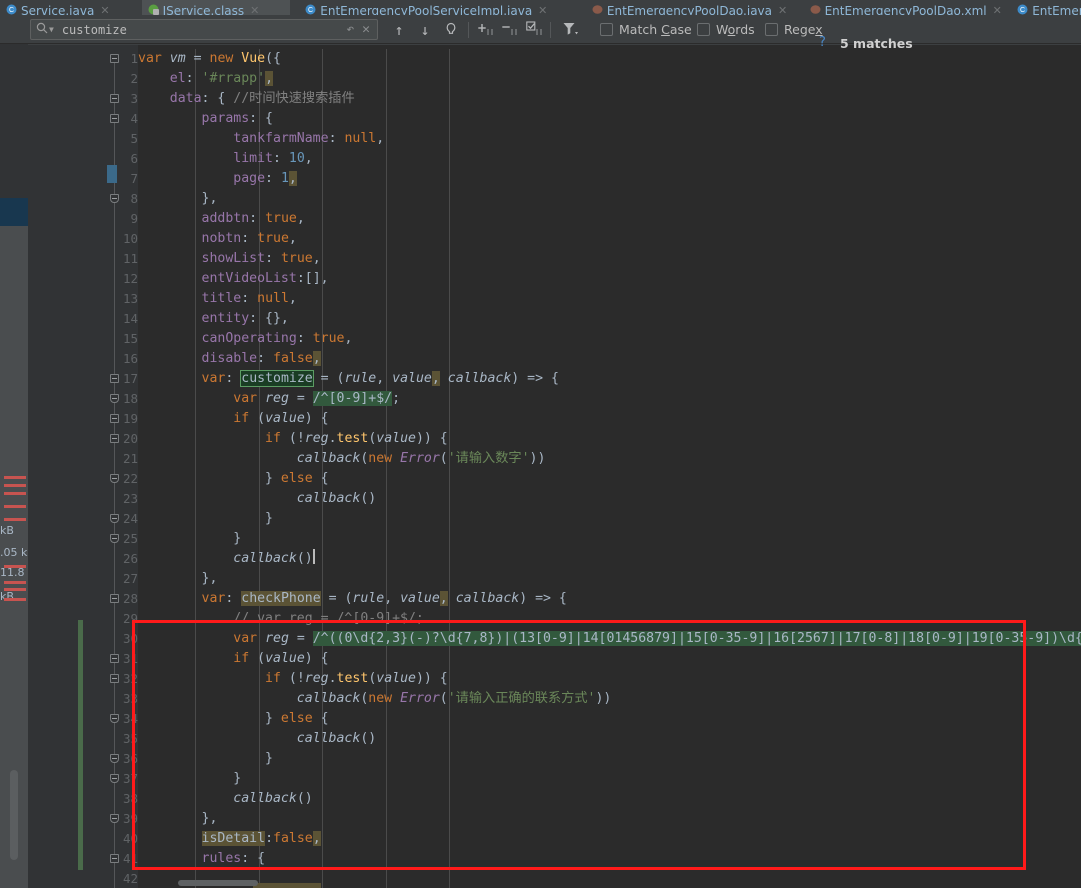 The image size is (1081, 888). What do you see at coordinates (511, 30) in the screenshot?
I see `remove-occurrence-button` at bounding box center [511, 30].